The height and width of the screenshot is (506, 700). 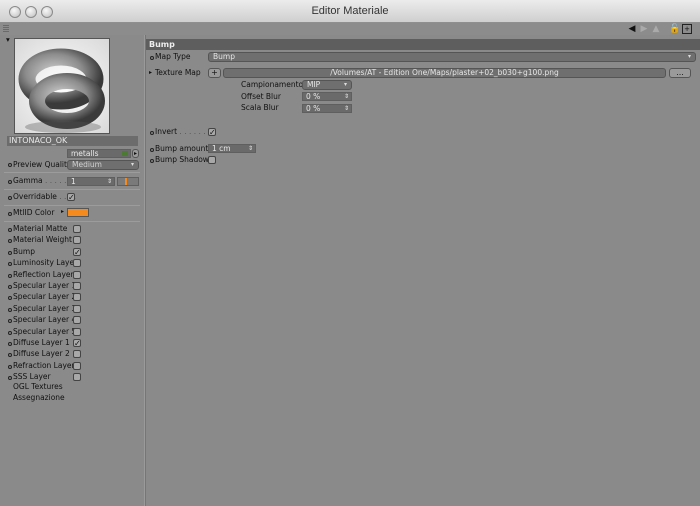 I want to click on title-bar: Editor Materiale, so click(x=350, y=11).